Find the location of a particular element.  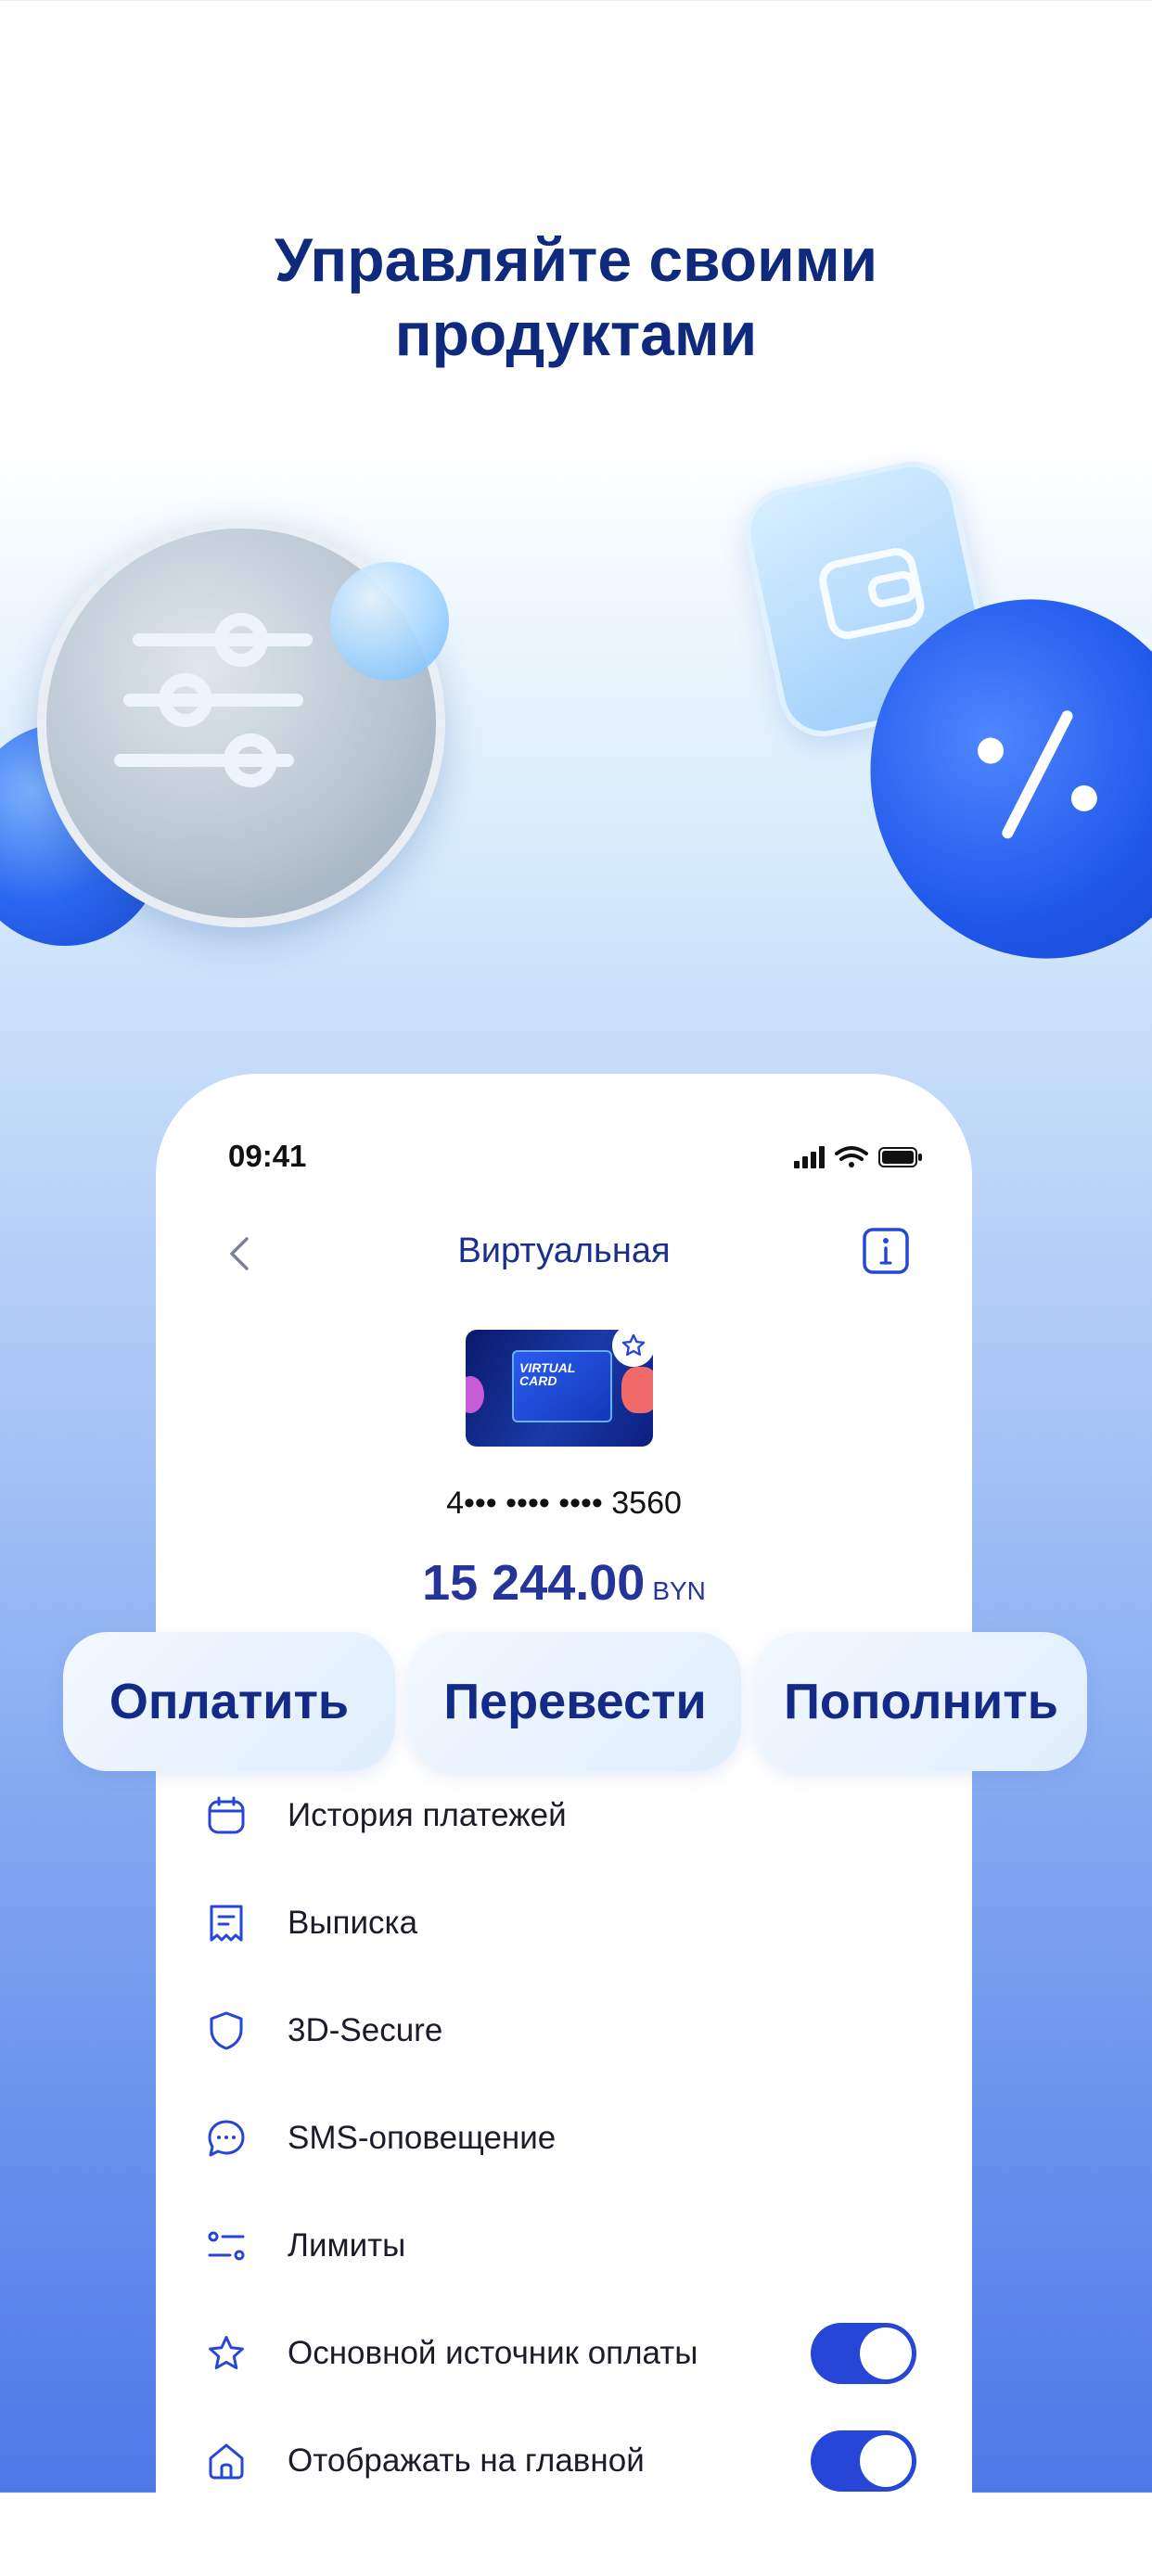

menu-item-limits: Лимиты is located at coordinates (564, 2246).